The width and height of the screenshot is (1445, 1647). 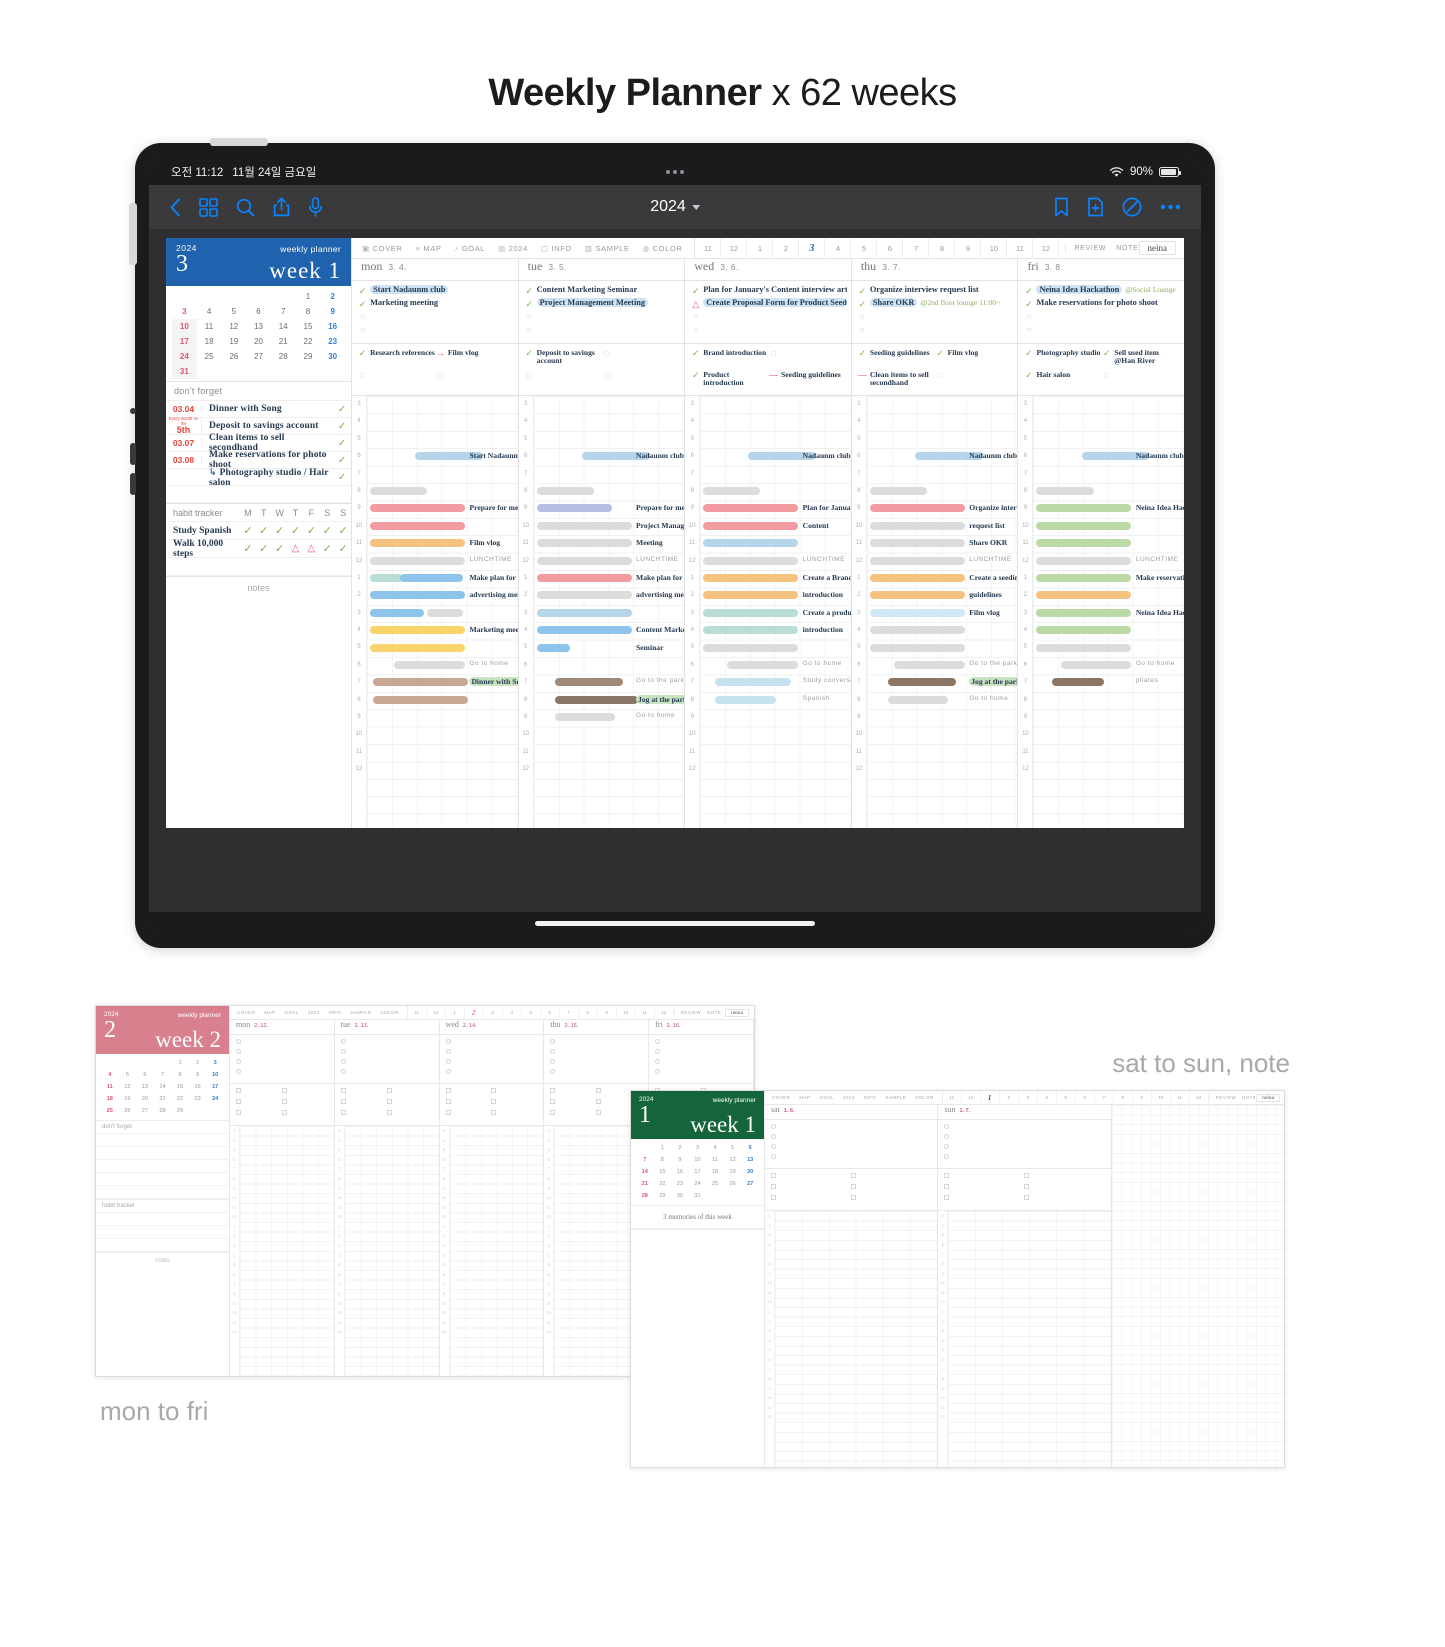 I want to click on back-chevron-icon, so click(x=175, y=207).